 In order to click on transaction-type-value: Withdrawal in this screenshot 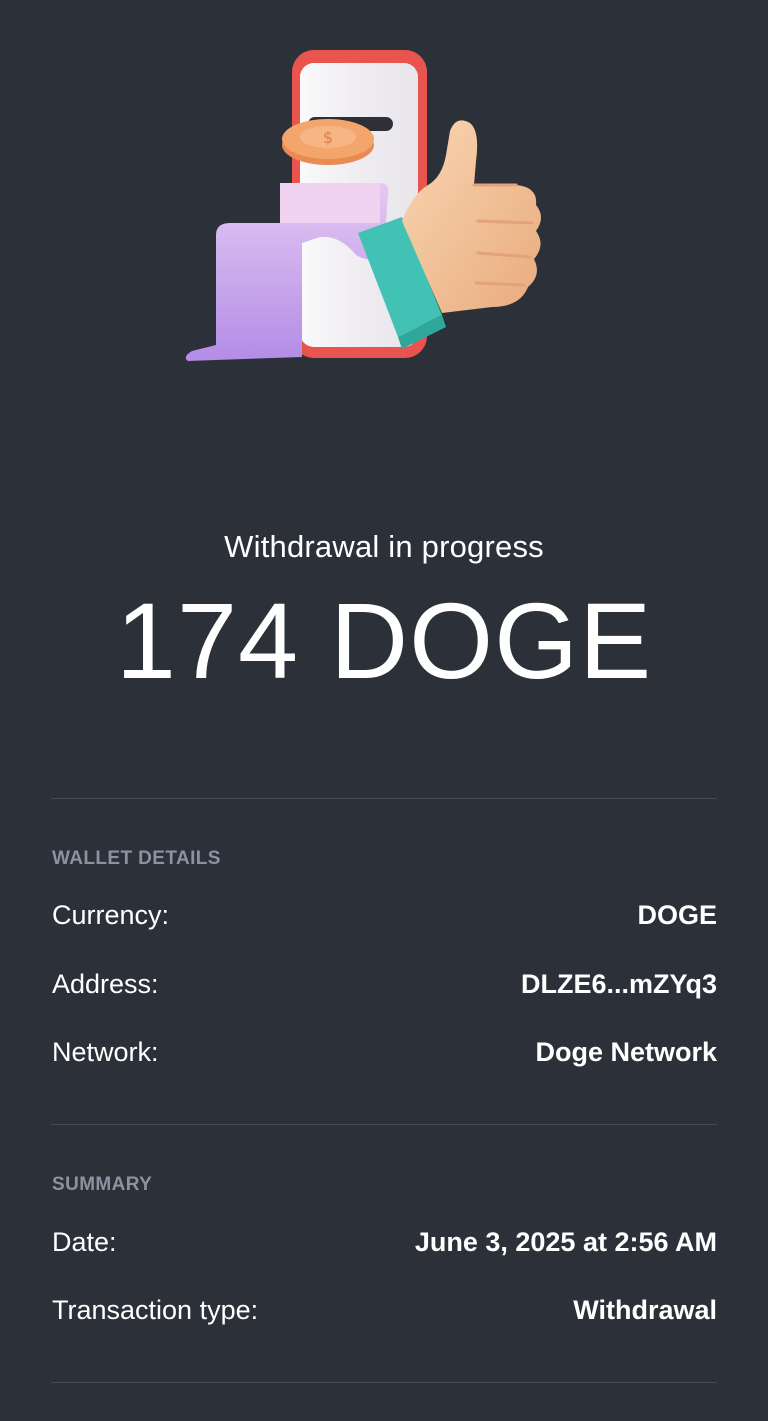, I will do `click(645, 1310)`.